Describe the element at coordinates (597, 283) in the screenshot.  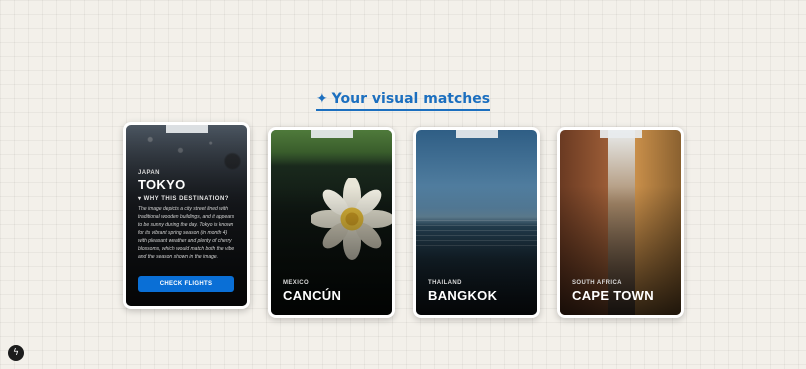
I see `country-label: SOUTH AFRICA` at that location.